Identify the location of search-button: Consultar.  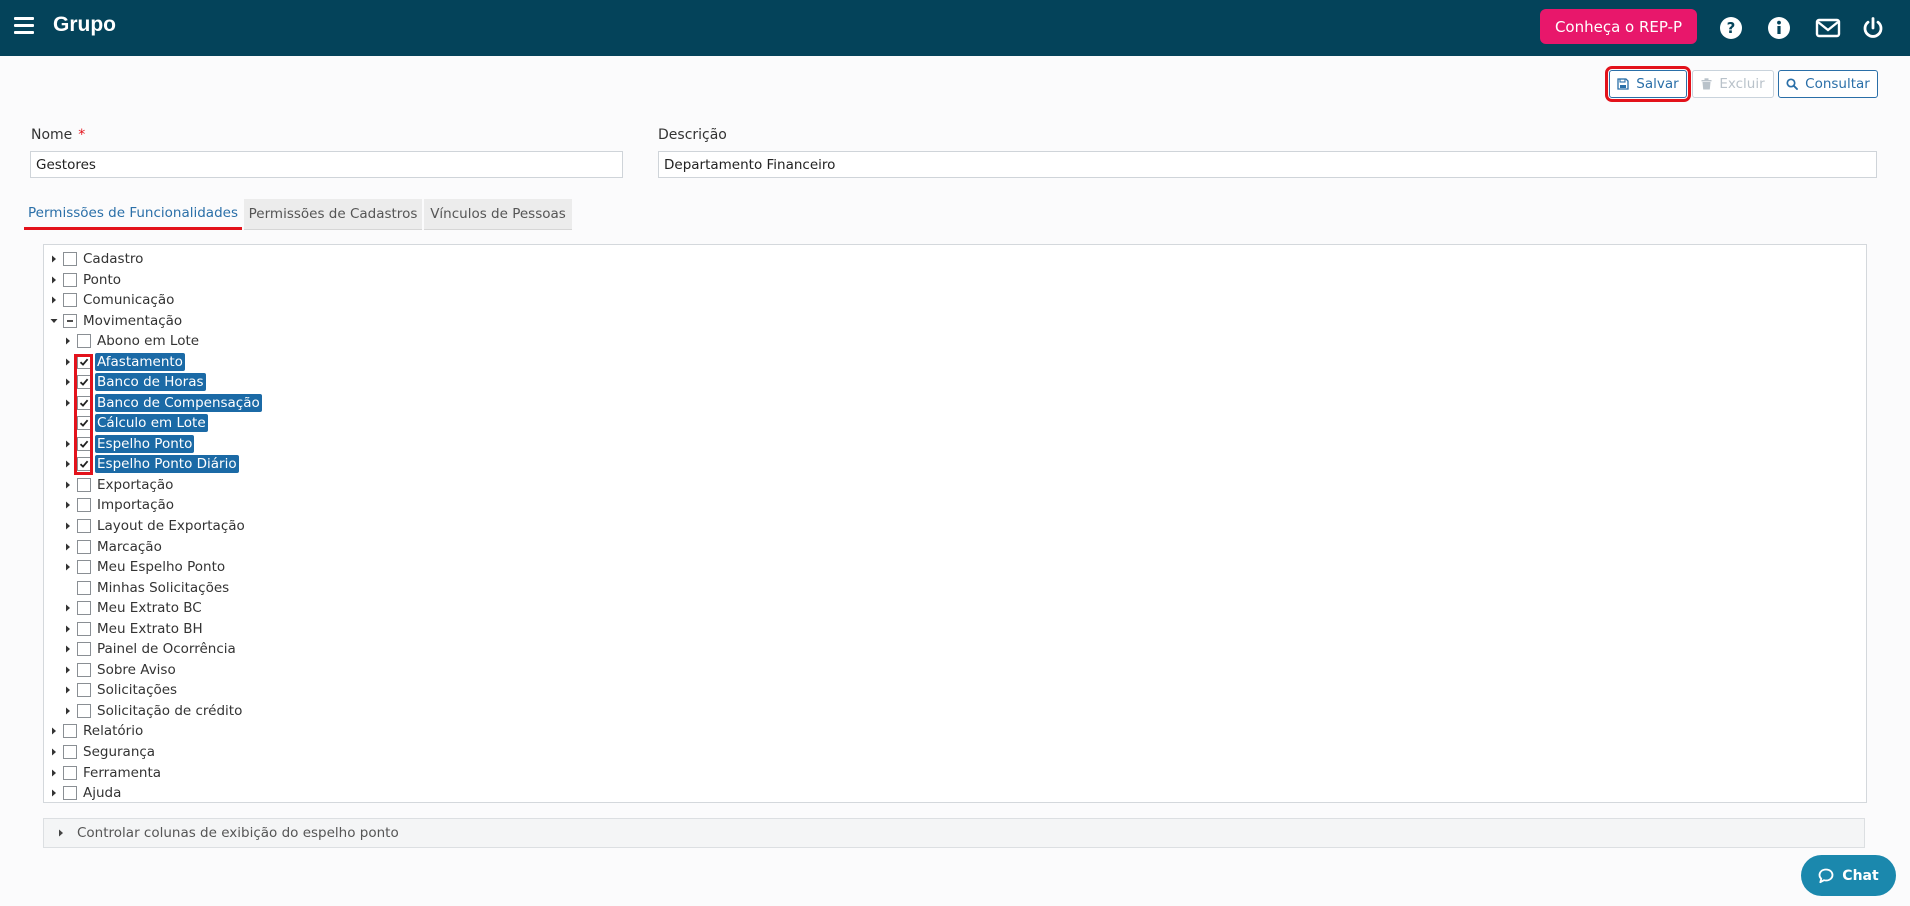
(1828, 84).